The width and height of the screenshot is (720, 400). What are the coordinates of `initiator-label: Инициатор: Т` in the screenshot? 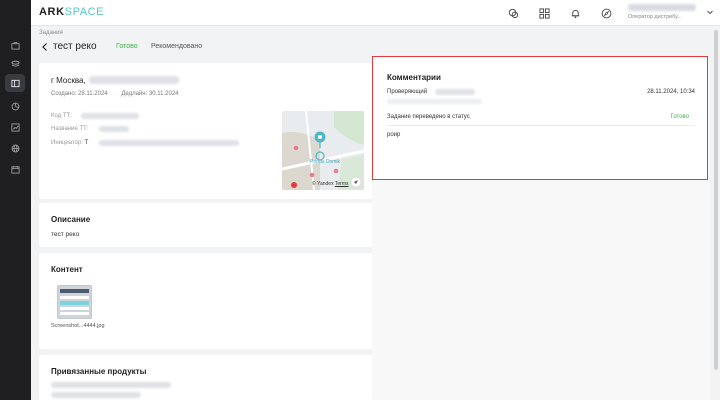 It's located at (70, 143).